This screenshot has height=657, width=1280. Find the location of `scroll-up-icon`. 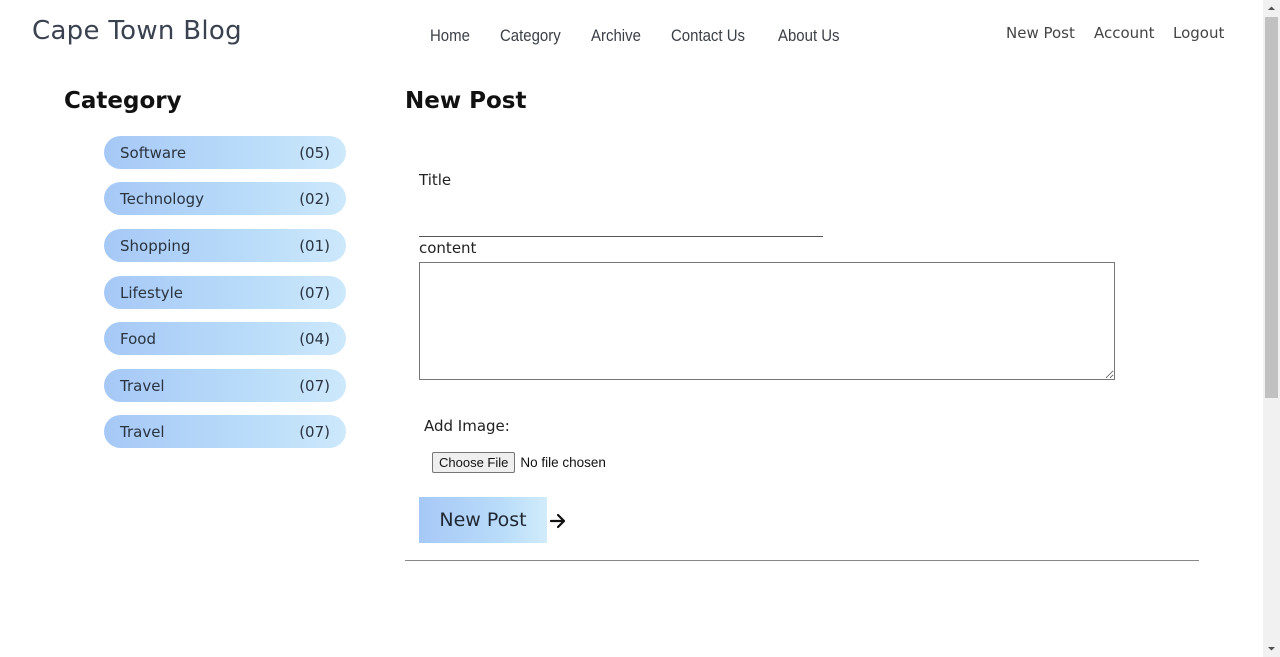

scroll-up-icon is located at coordinates (1271, 8).